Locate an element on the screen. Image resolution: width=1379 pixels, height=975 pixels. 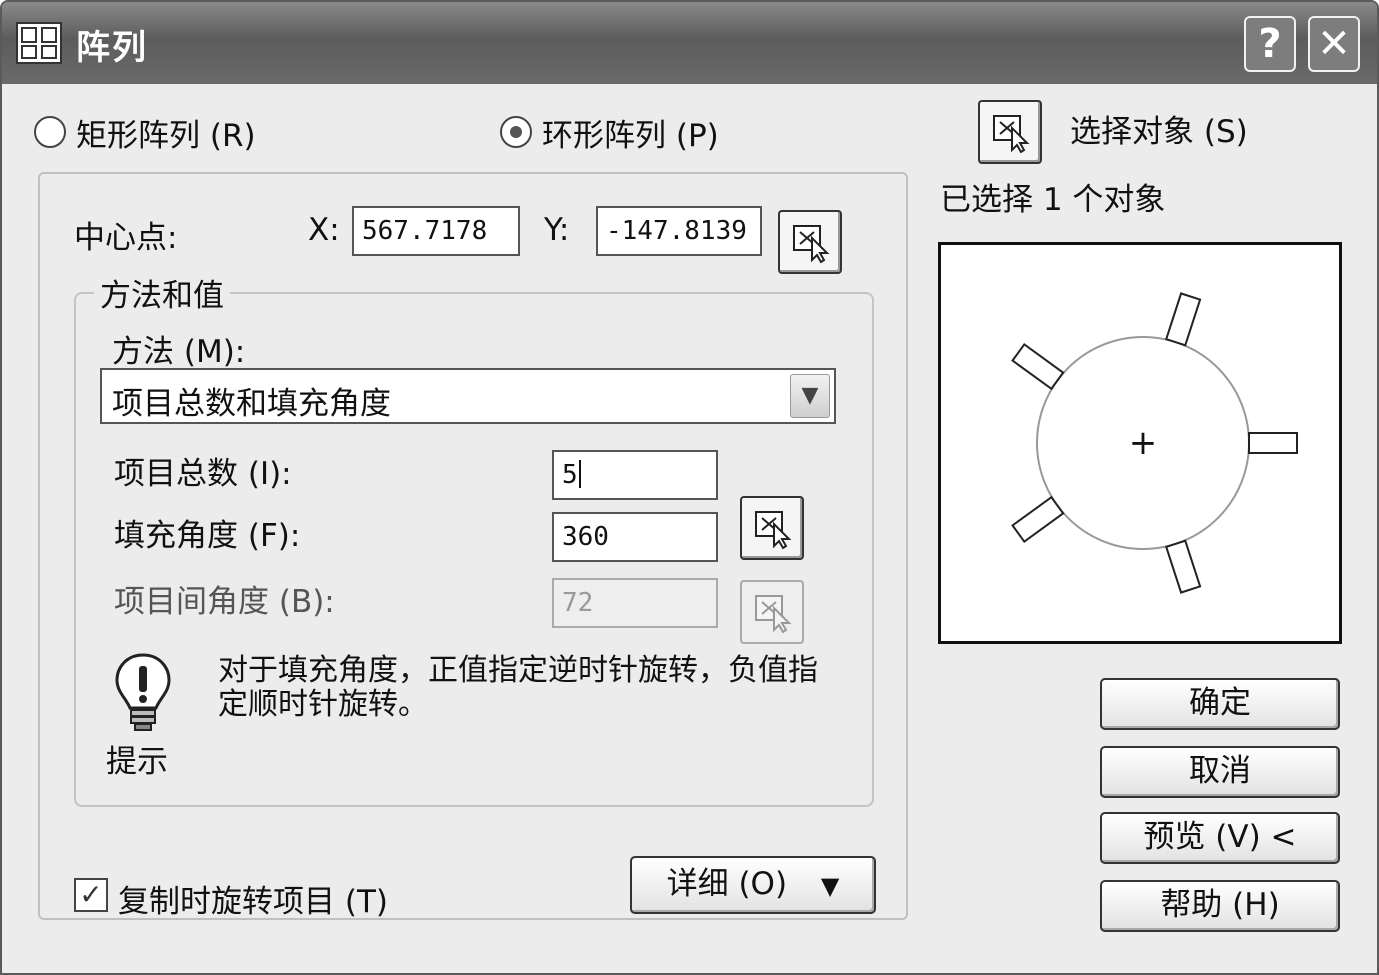
total-items-input: 5 is located at coordinates (635, 475).